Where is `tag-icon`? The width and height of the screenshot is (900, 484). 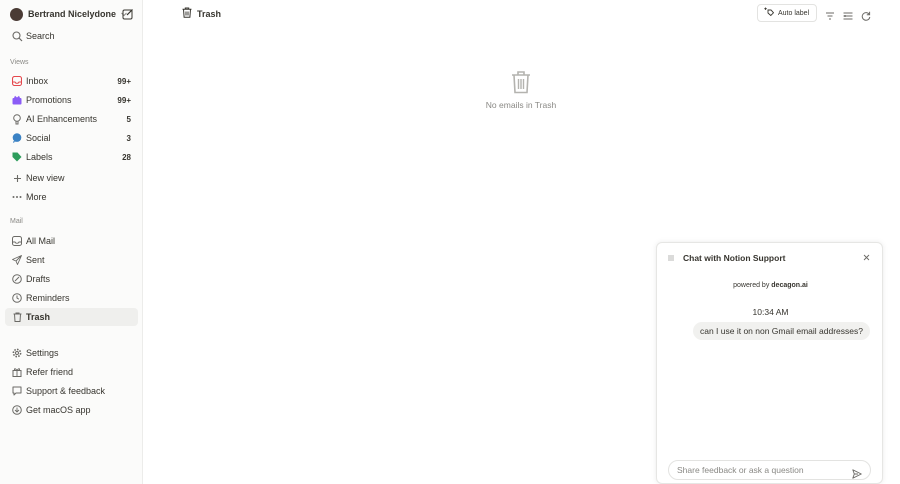 tag-icon is located at coordinates (17, 157).